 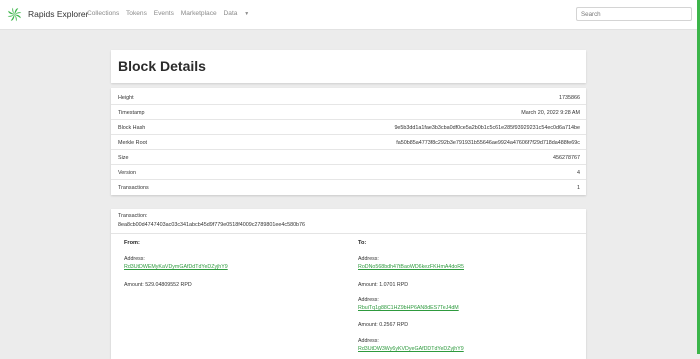 What do you see at coordinates (103, 13) in the screenshot?
I see `nav-collections: Collections` at bounding box center [103, 13].